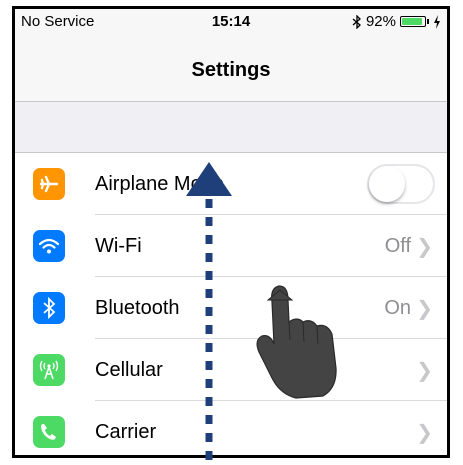 The image size is (463, 465). Describe the element at coordinates (231, 308) in the screenshot. I see `bluetooth-row: Bluetooth On ❯` at that location.